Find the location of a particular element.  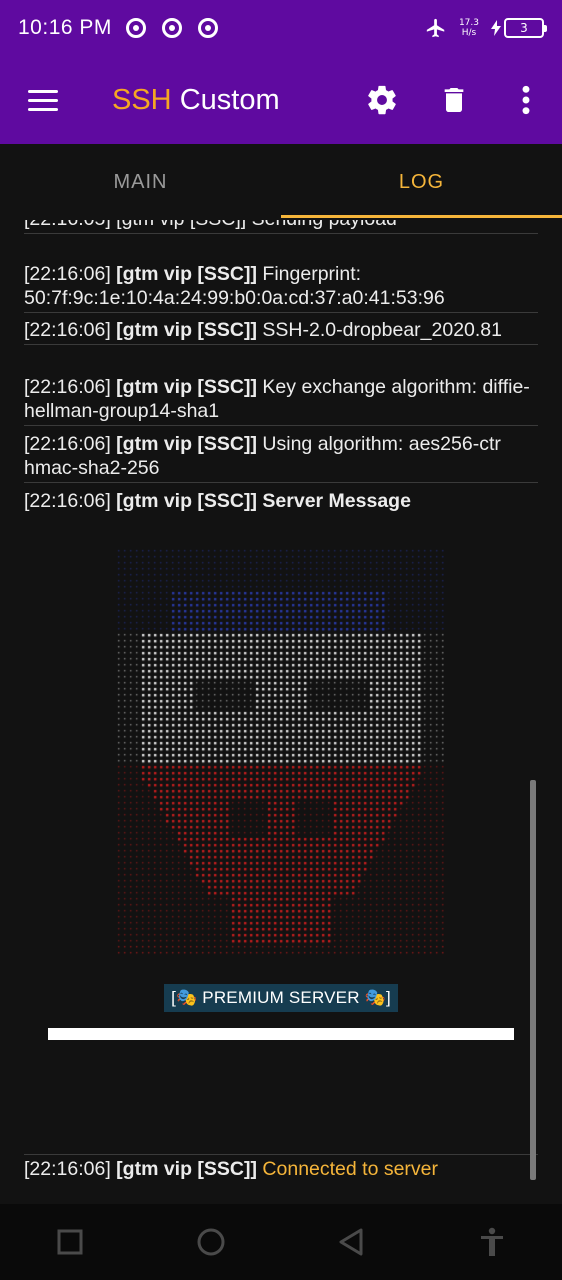

home-button is located at coordinates (211, 1242).